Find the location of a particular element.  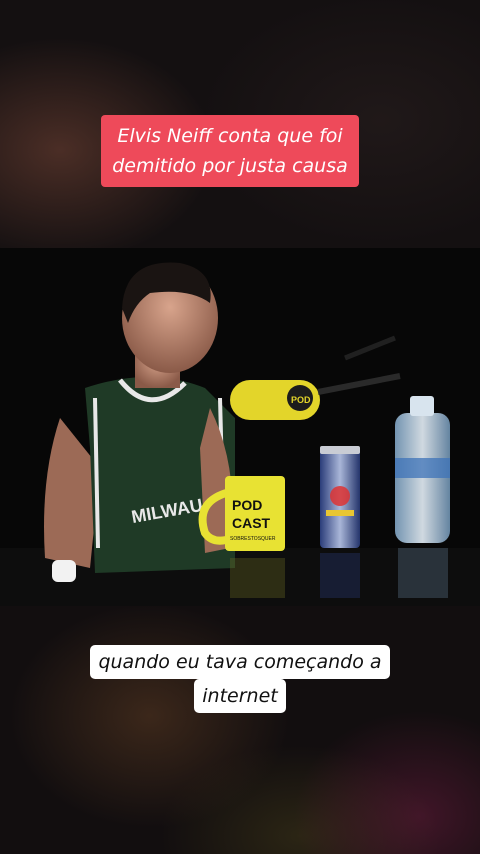

title-caption-line1: Elvis Neiff conta que foi is located at coordinates (230, 136).